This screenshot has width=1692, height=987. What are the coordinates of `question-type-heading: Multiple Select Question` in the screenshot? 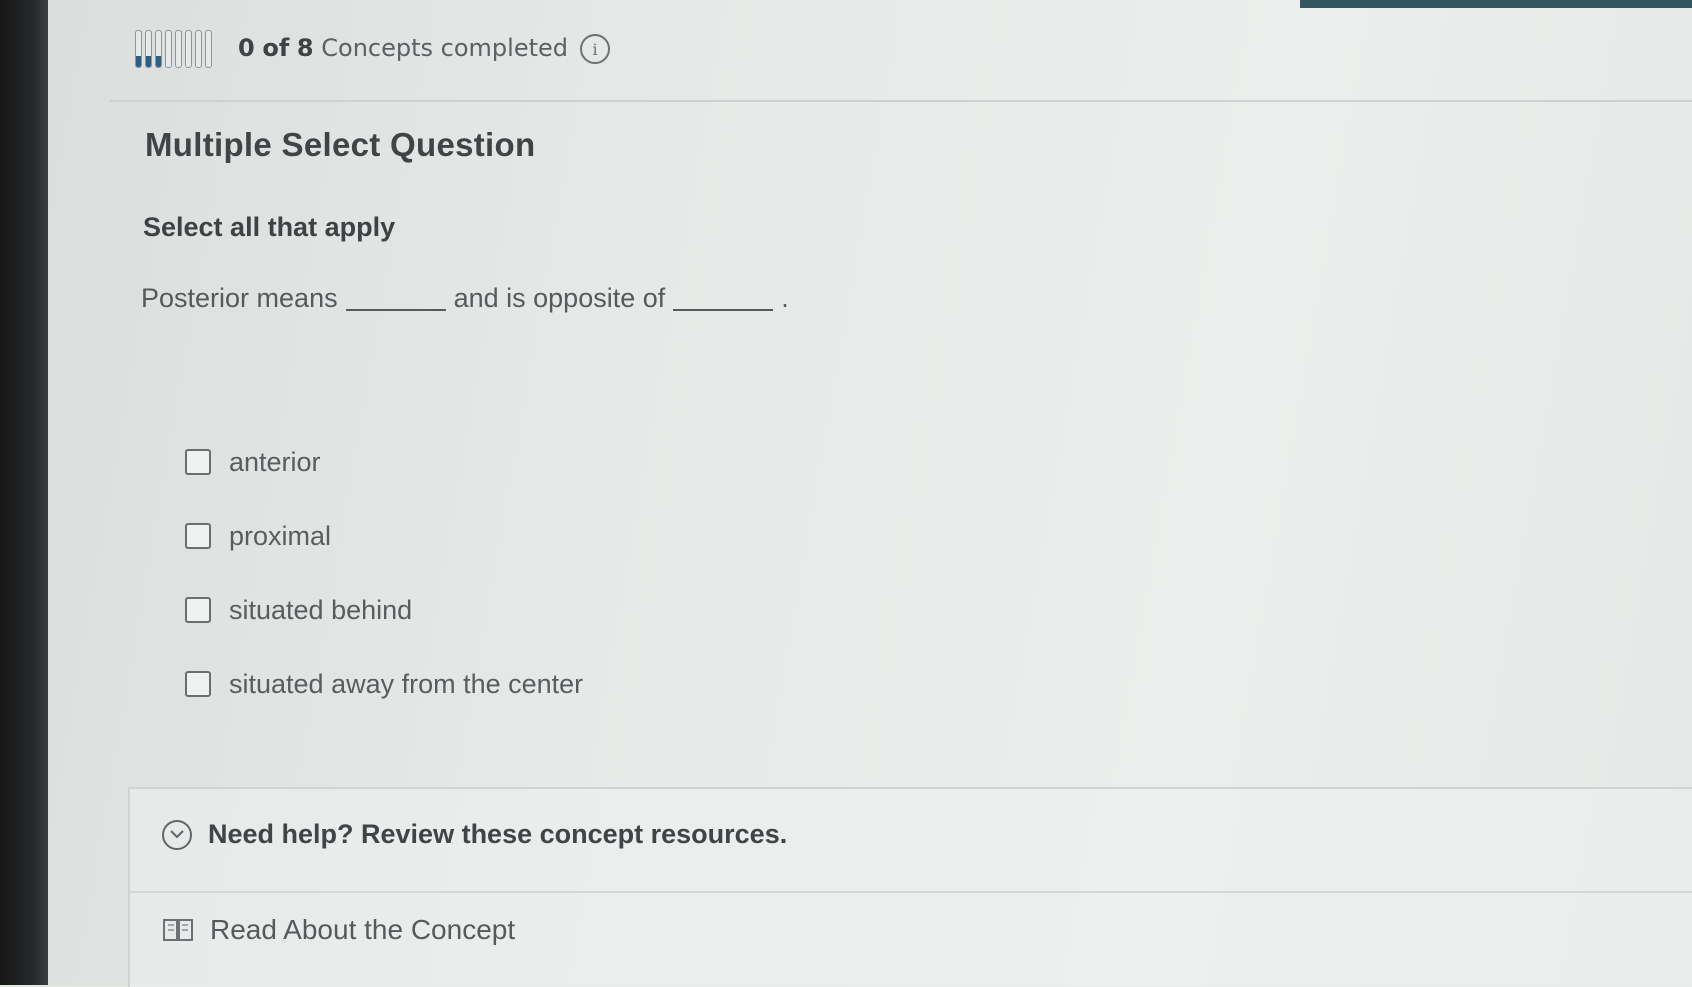 It's located at (340, 144).